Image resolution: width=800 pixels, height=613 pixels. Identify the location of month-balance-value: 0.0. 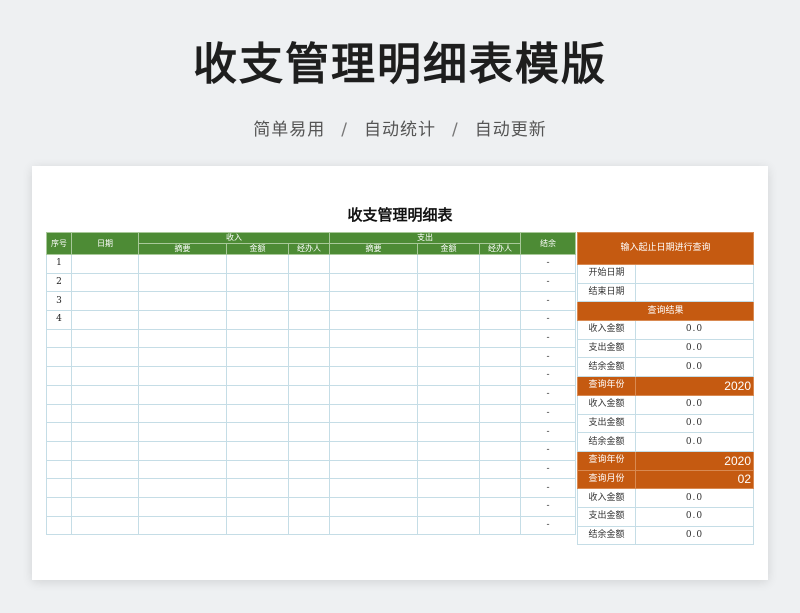
(694, 535).